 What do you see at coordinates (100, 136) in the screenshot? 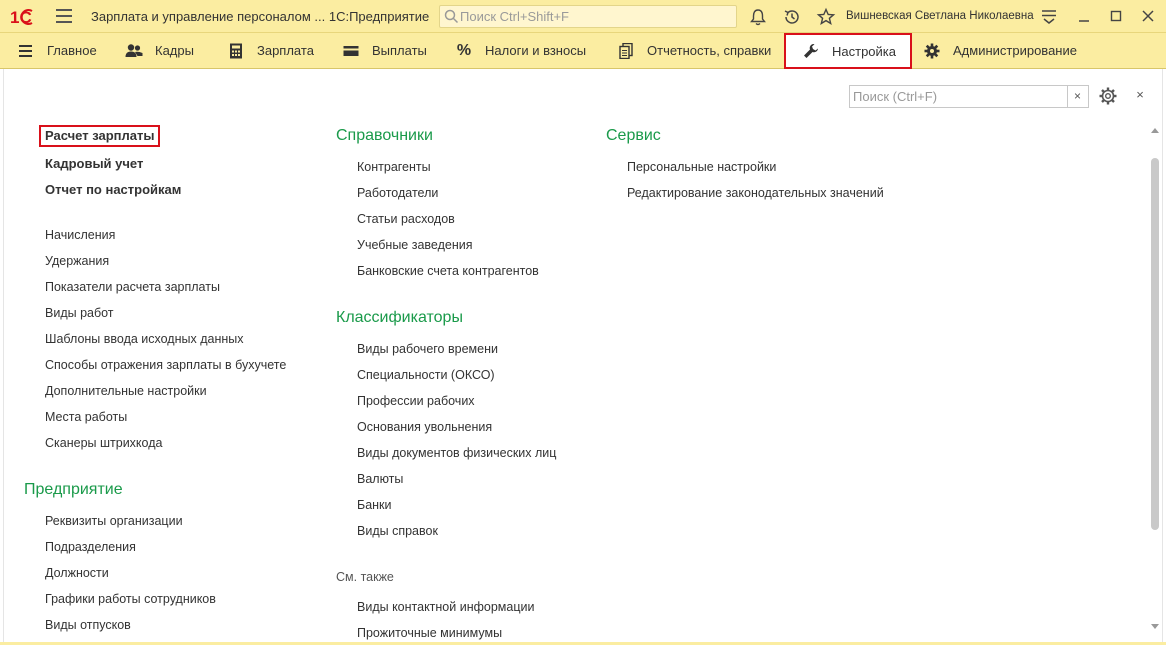
I see `link-salary-calc: Расчет зарплаты` at bounding box center [100, 136].